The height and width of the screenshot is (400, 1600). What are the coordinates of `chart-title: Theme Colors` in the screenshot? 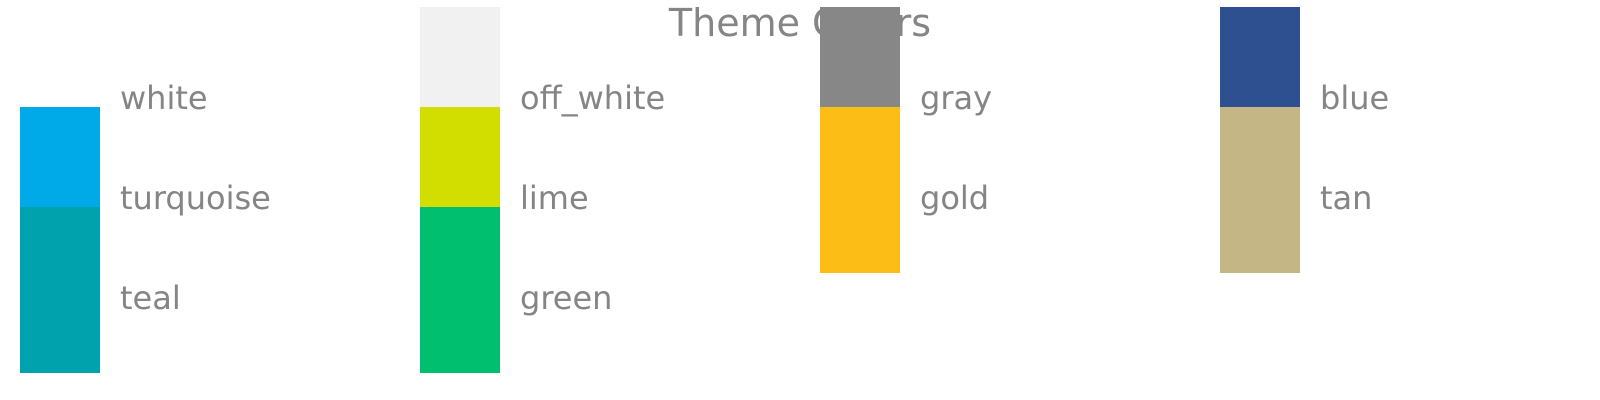 It's located at (800, 23).